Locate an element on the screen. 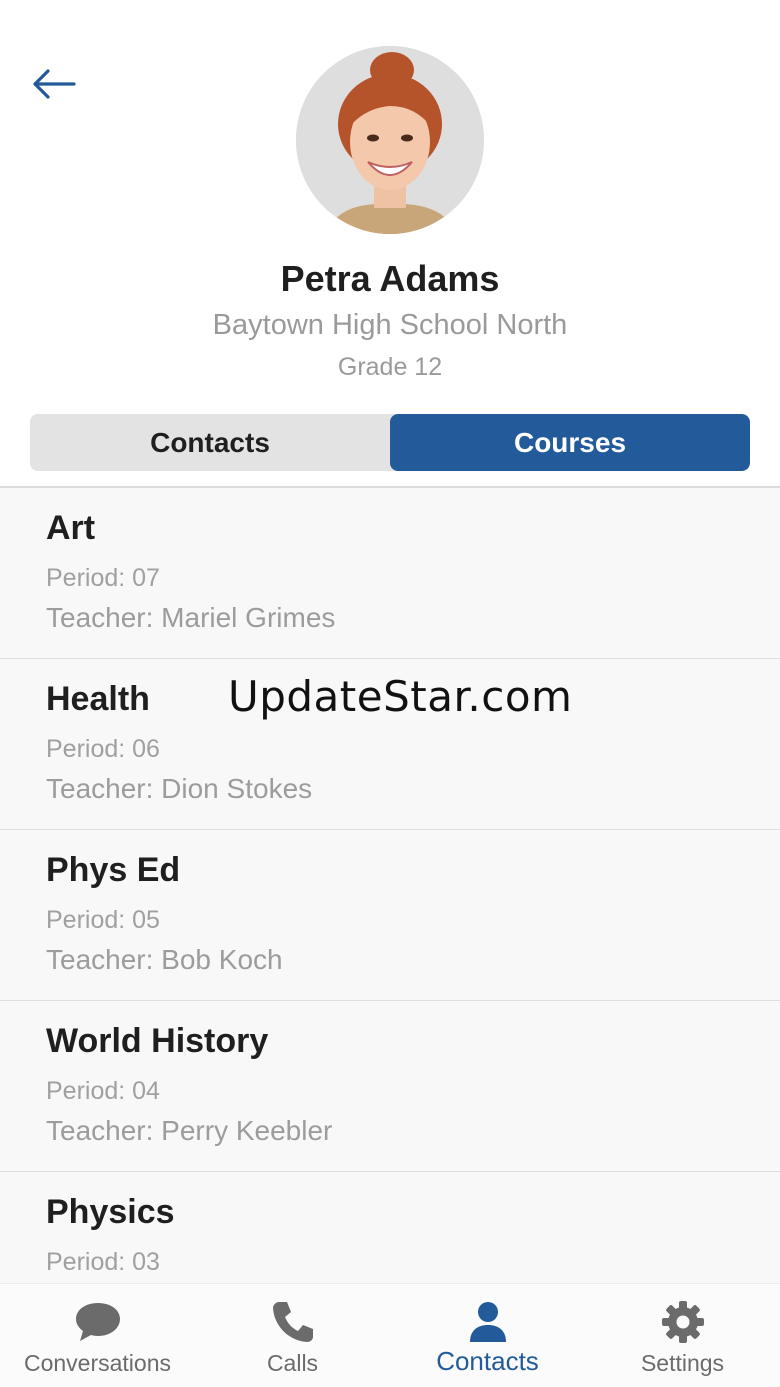 The height and width of the screenshot is (1387, 780). phone-icon is located at coordinates (293, 1322).